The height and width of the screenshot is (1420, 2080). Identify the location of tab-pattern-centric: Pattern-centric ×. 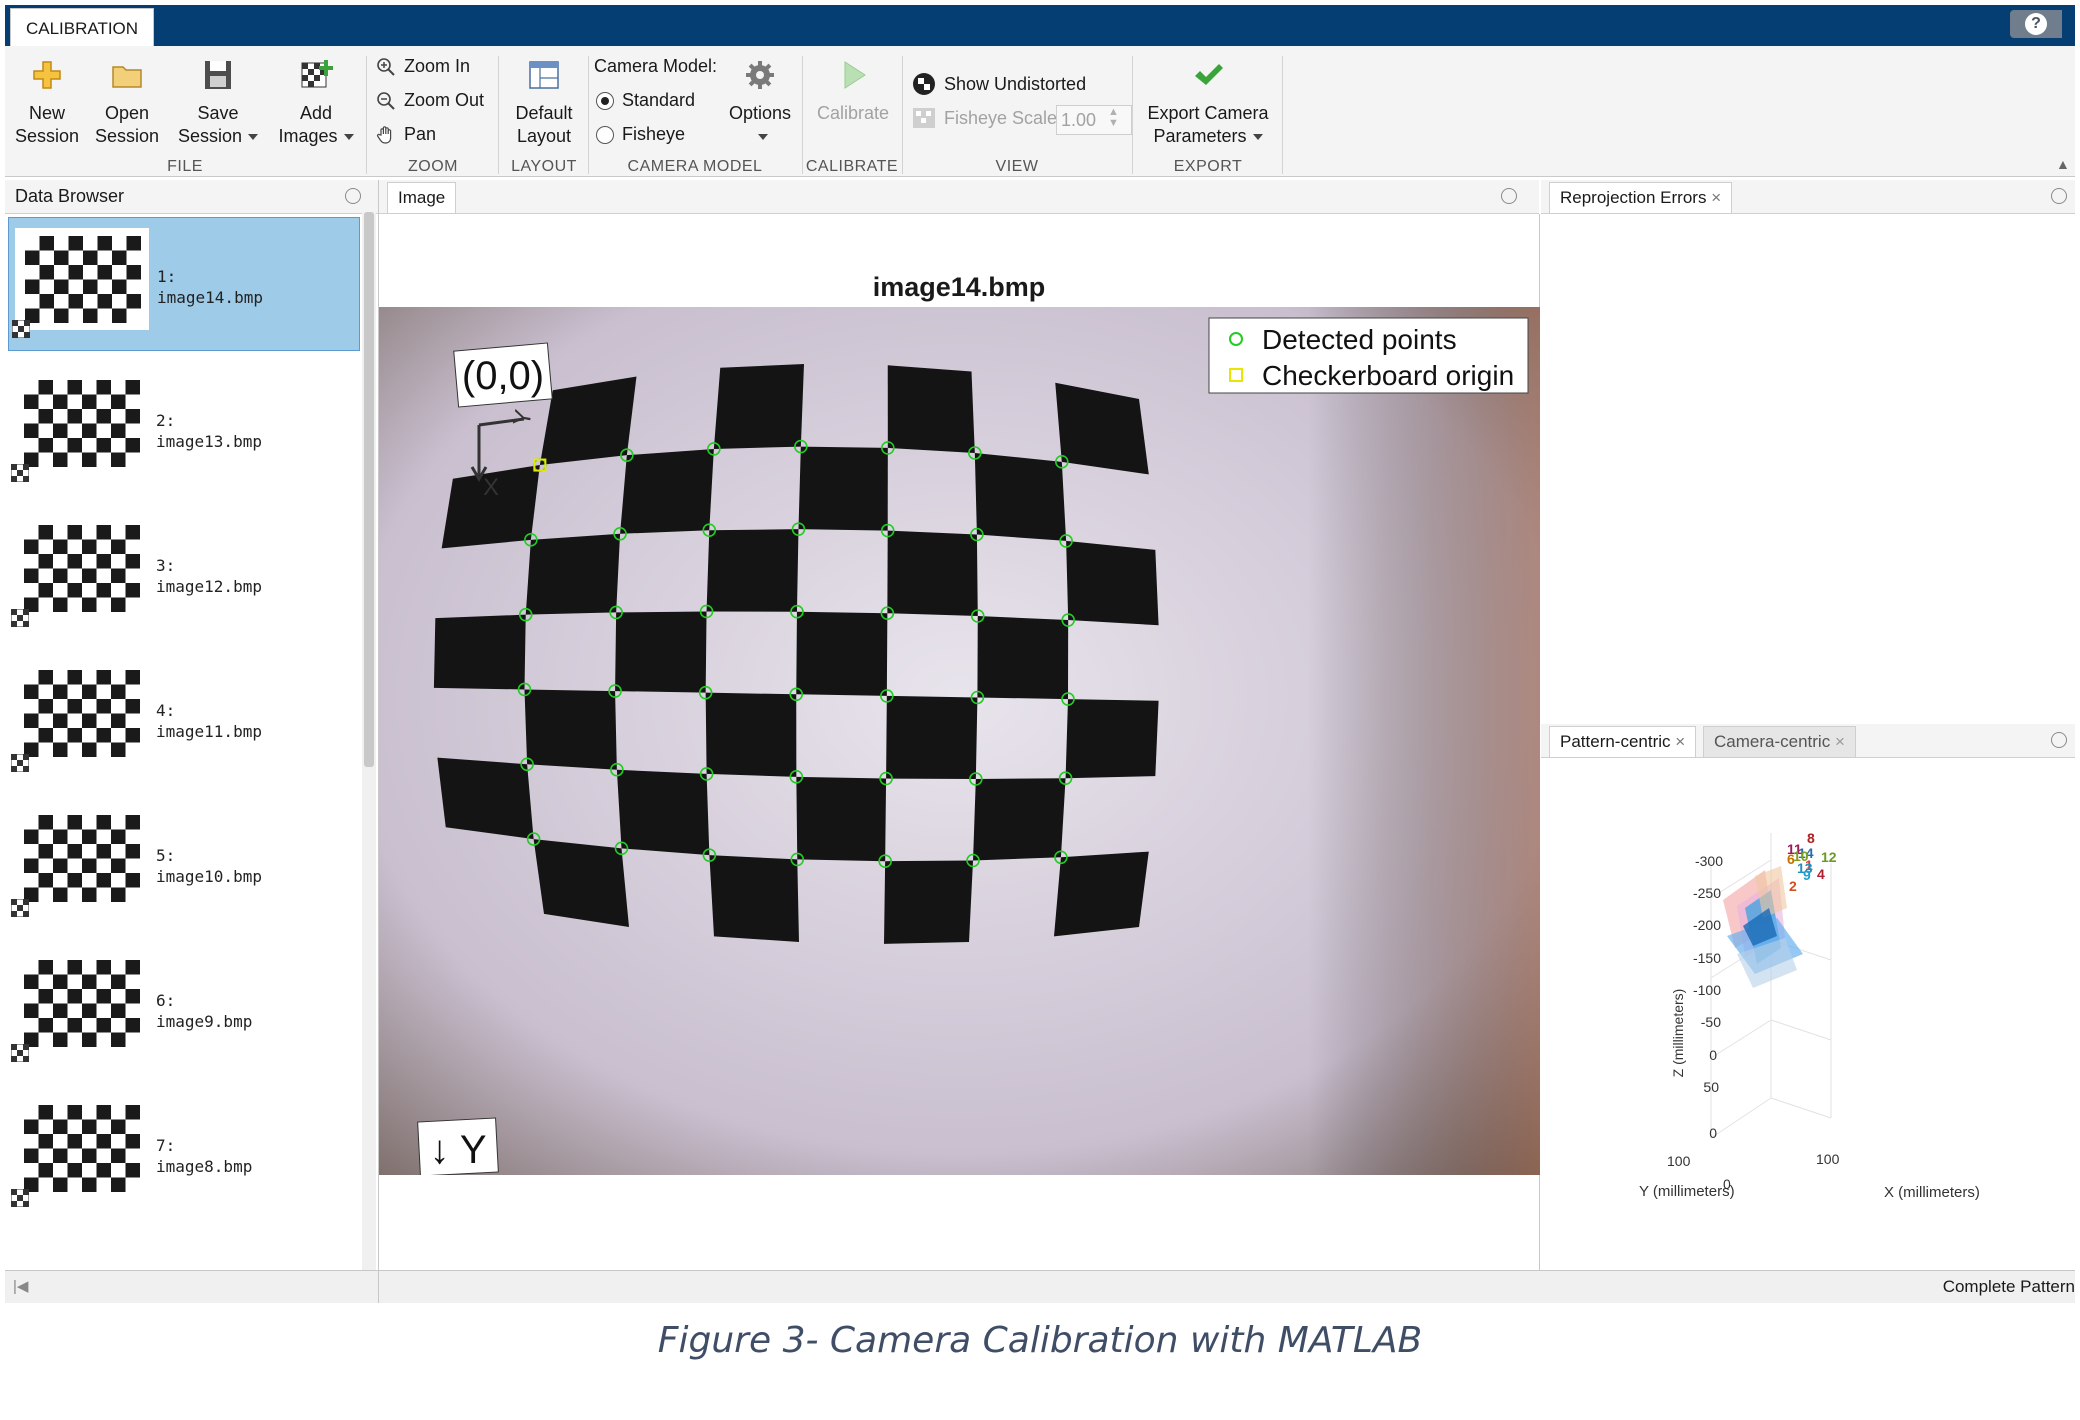
(1623, 741).